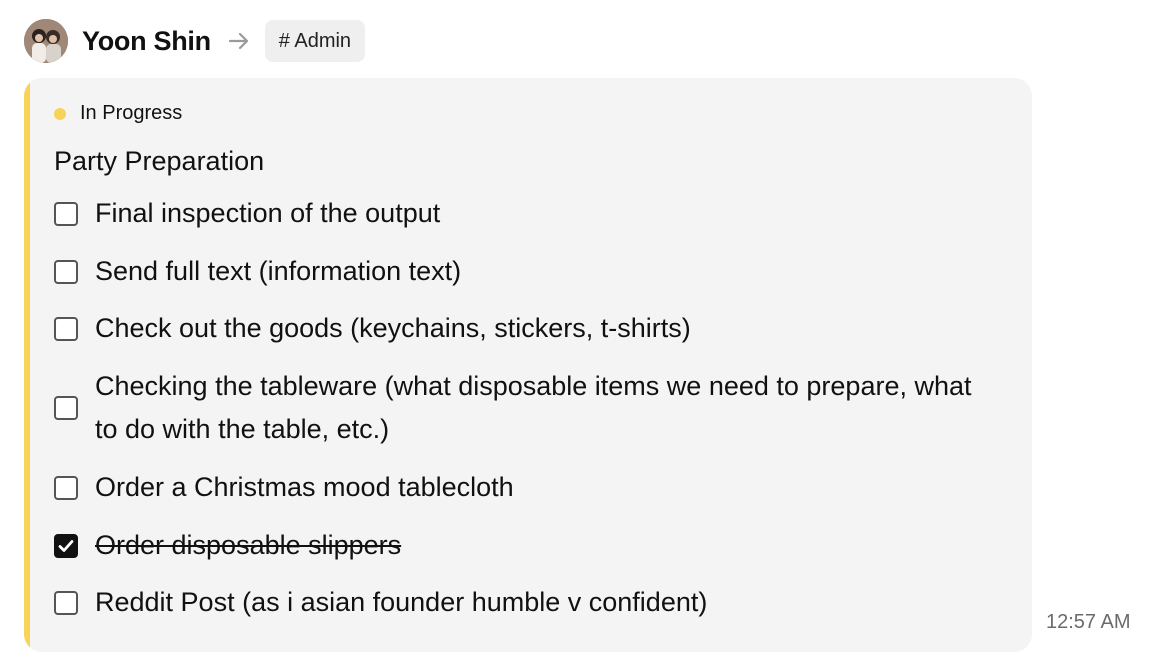  What do you see at coordinates (159, 161) in the screenshot?
I see `card-title: Party Preparation` at bounding box center [159, 161].